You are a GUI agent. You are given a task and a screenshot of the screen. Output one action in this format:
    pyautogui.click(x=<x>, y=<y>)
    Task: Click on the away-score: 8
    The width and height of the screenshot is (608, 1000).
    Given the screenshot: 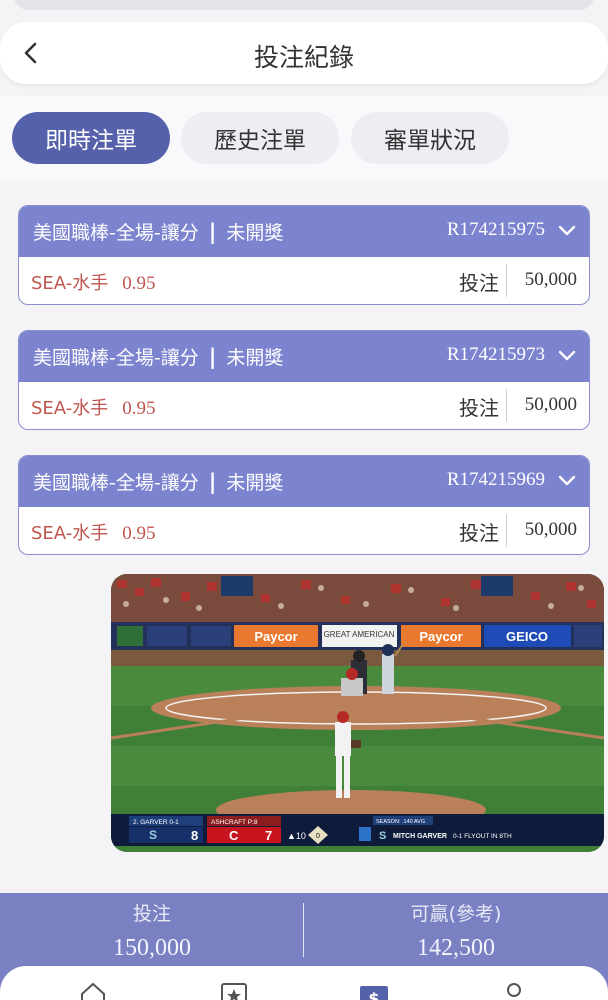 What is the action you would take?
    pyautogui.click(x=194, y=835)
    